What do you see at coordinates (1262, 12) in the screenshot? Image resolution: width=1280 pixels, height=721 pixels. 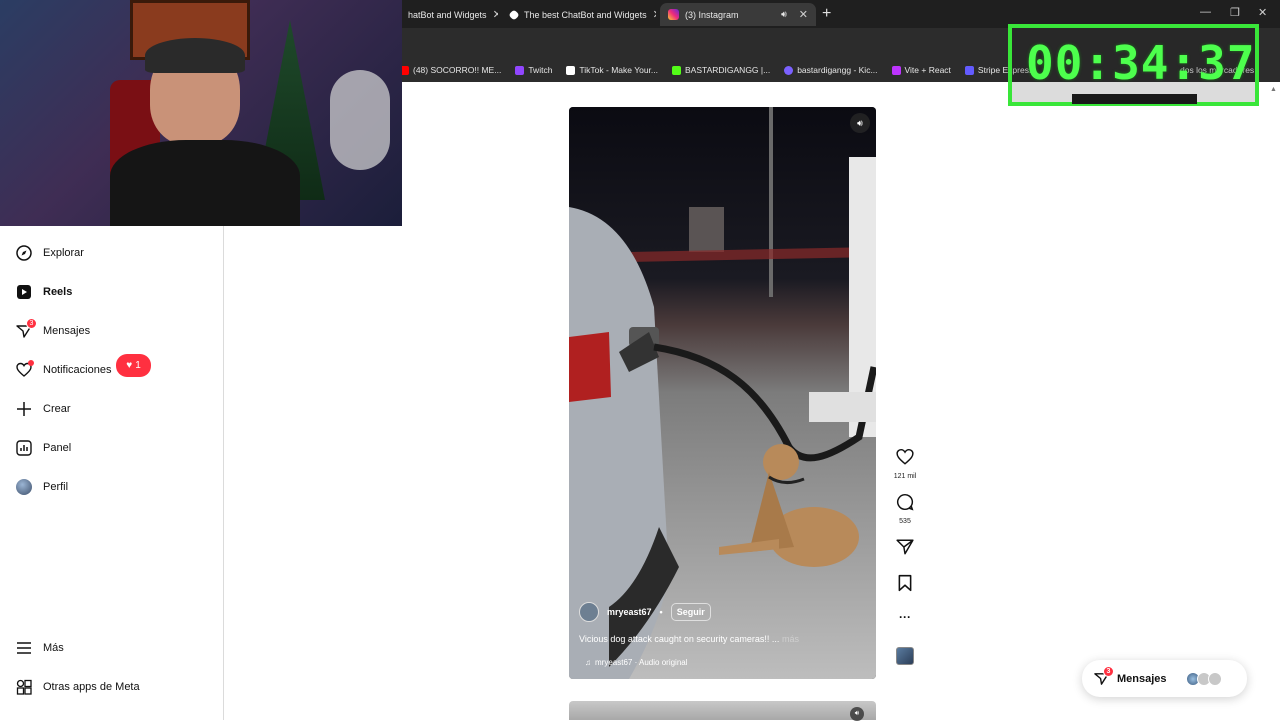 I see `close-window-icon: ✕` at bounding box center [1262, 12].